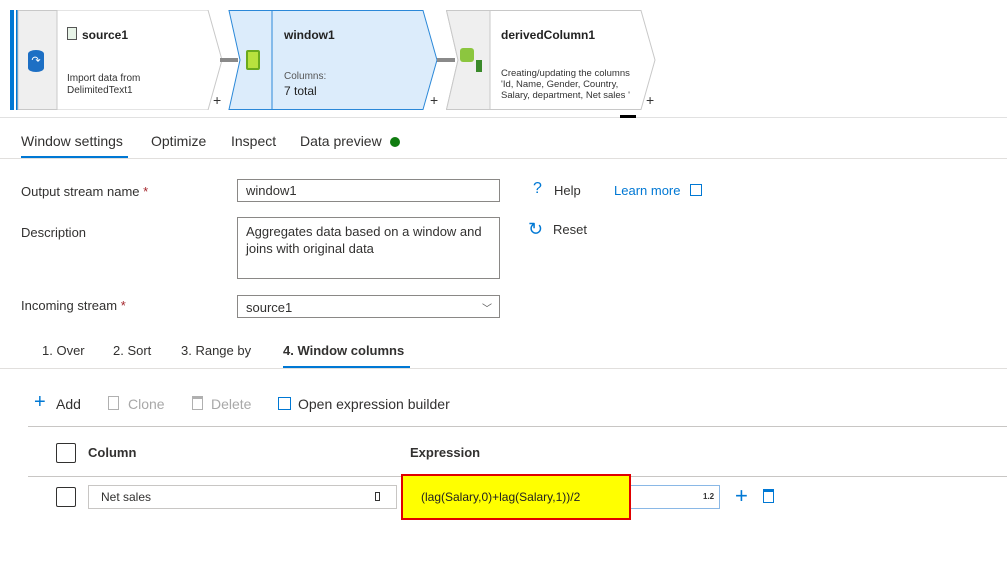  Describe the element at coordinates (368, 190) in the screenshot. I see `output-stream-input: window1` at that location.